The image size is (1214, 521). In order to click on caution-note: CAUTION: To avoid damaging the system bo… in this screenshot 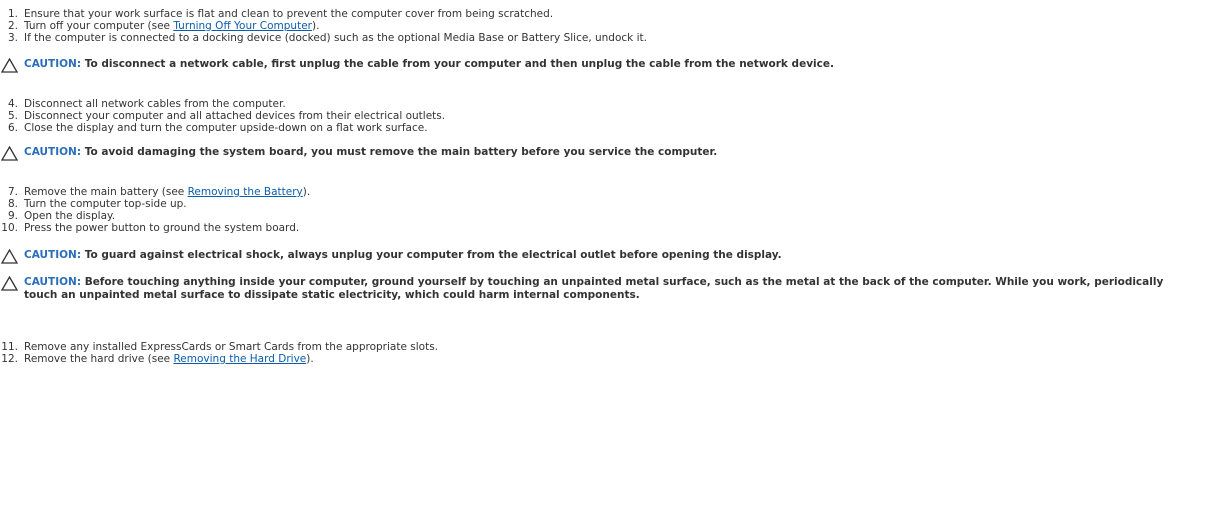, I will do `click(597, 153)`.